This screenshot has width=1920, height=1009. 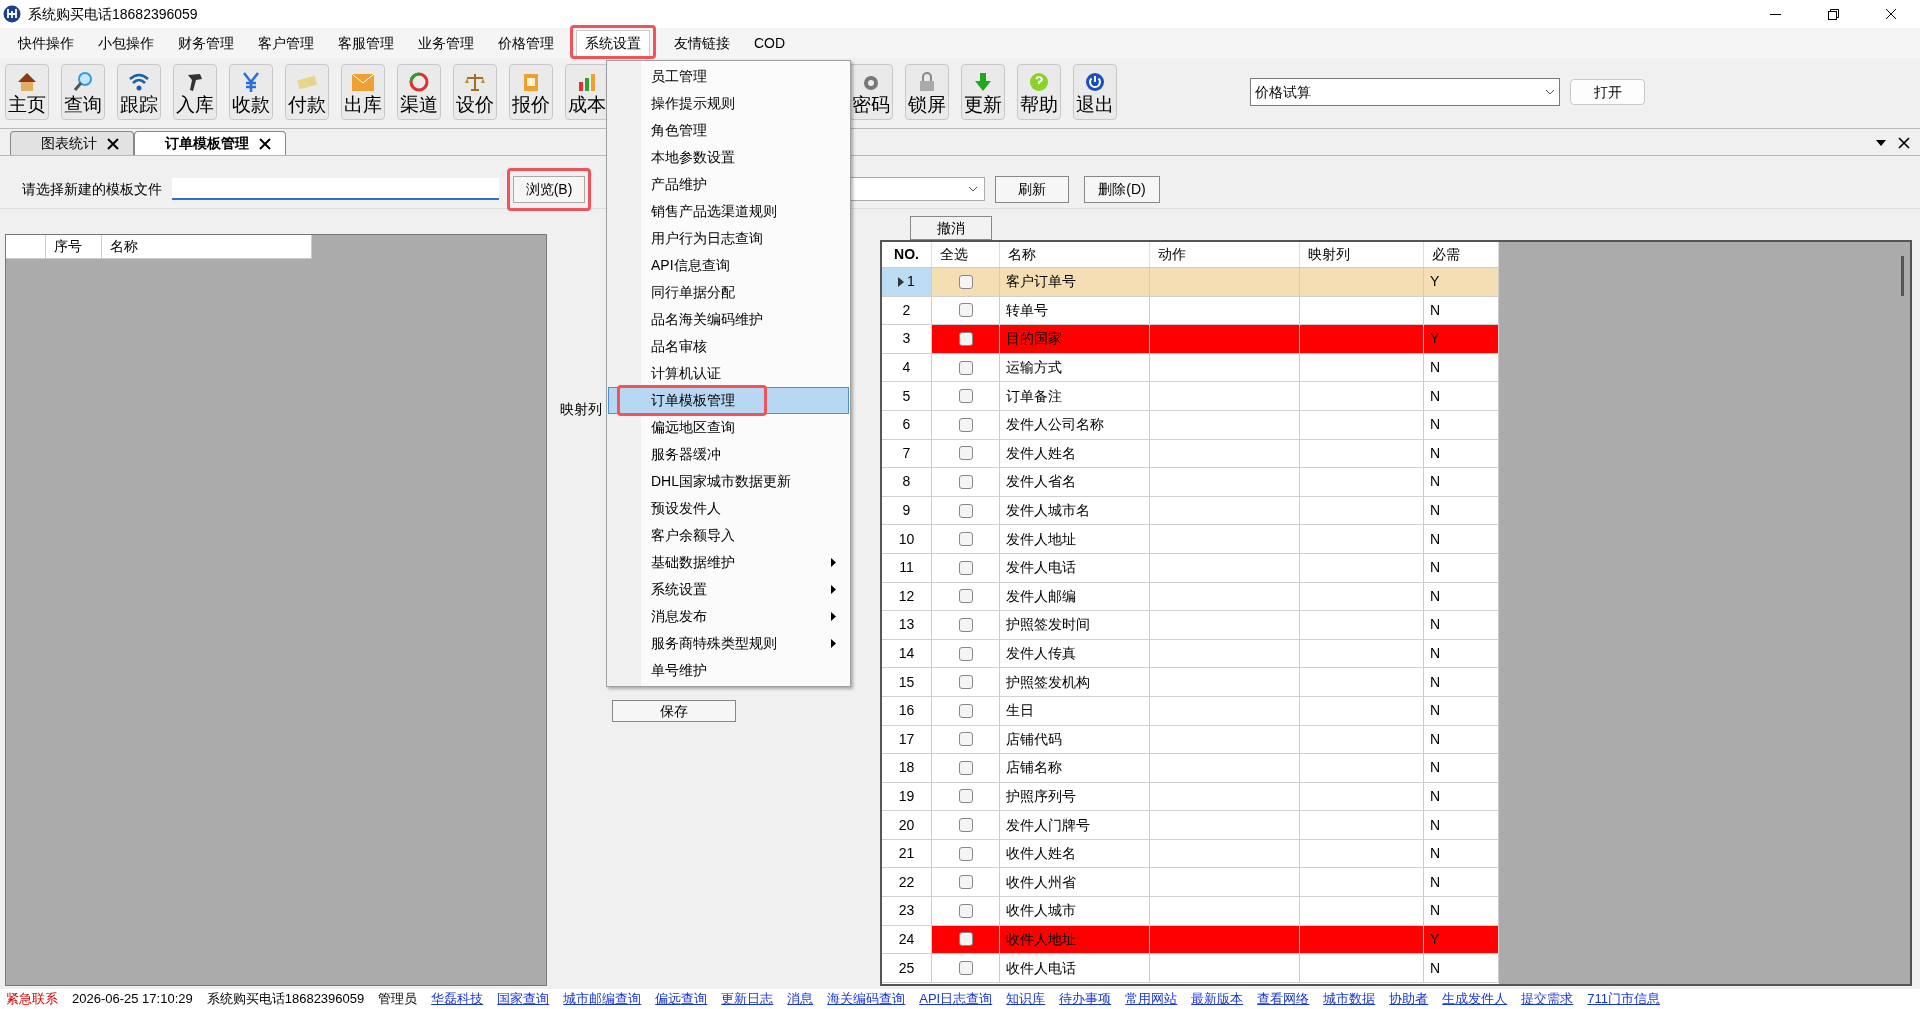 What do you see at coordinates (1881, 143) in the screenshot?
I see `dropdown-arrow-icon` at bounding box center [1881, 143].